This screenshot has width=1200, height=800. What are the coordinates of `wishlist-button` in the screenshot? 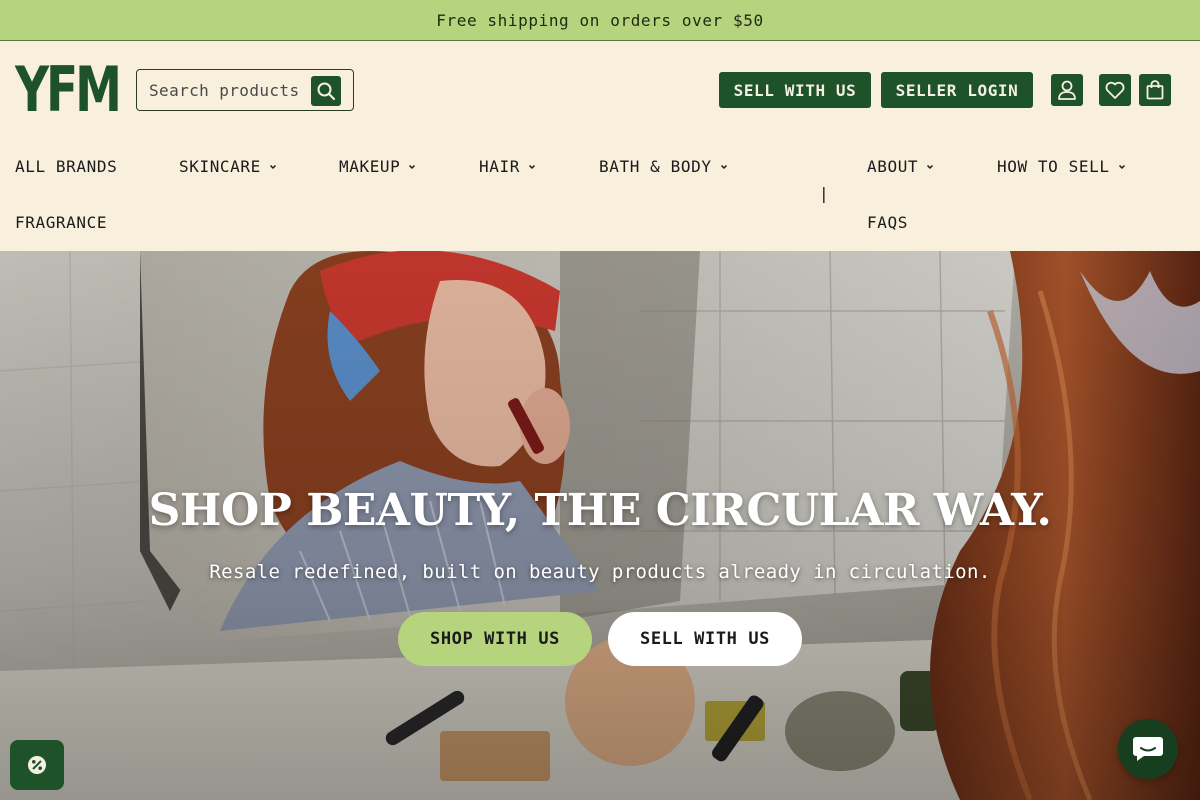 It's located at (1115, 90).